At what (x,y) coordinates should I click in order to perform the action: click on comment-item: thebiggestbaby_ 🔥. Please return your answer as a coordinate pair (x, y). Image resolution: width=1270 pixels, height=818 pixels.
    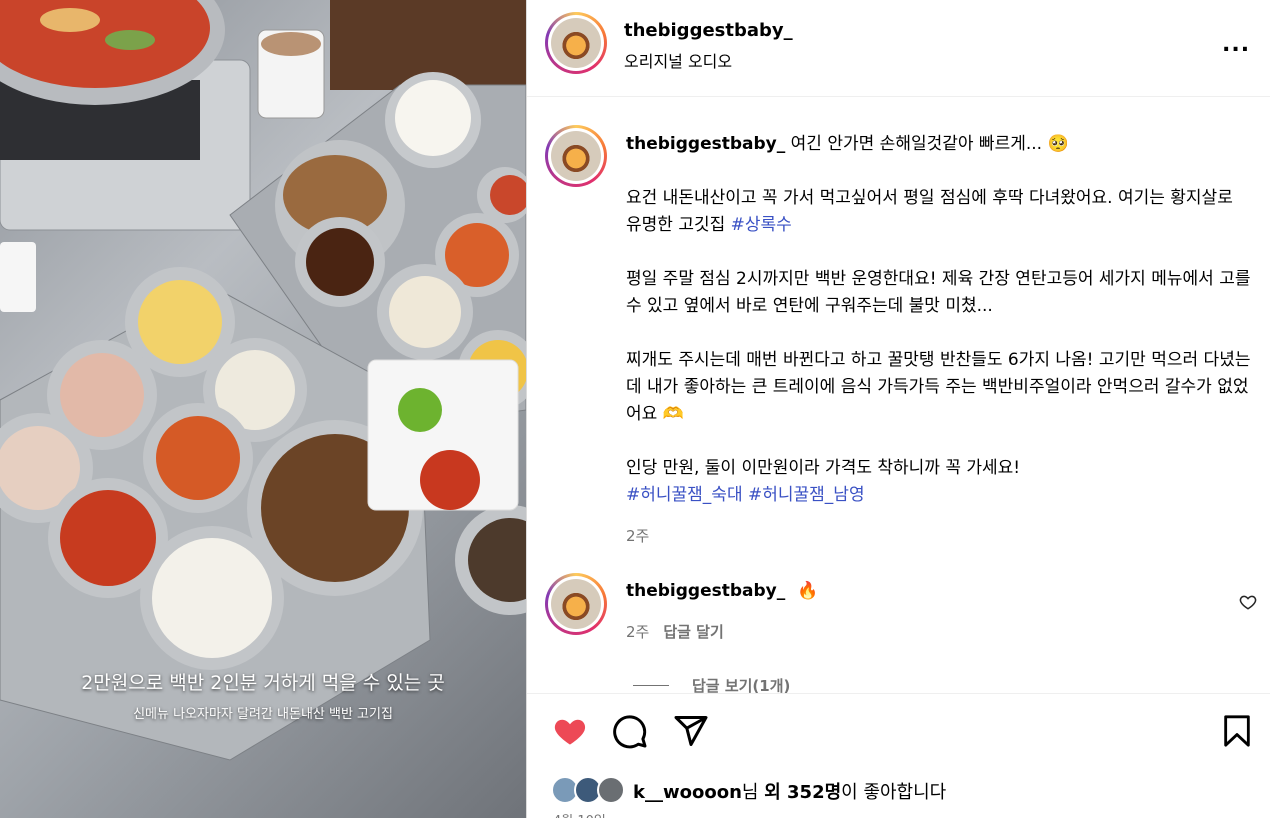
    Looking at the image, I should click on (722, 591).